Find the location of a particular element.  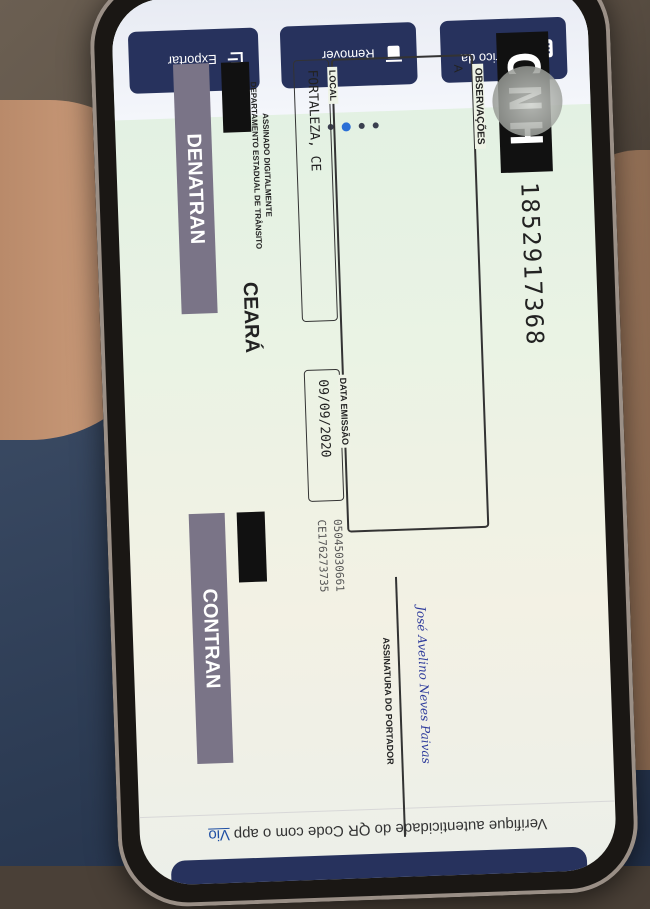

code-2: CE176273735 is located at coordinates (322, 556).